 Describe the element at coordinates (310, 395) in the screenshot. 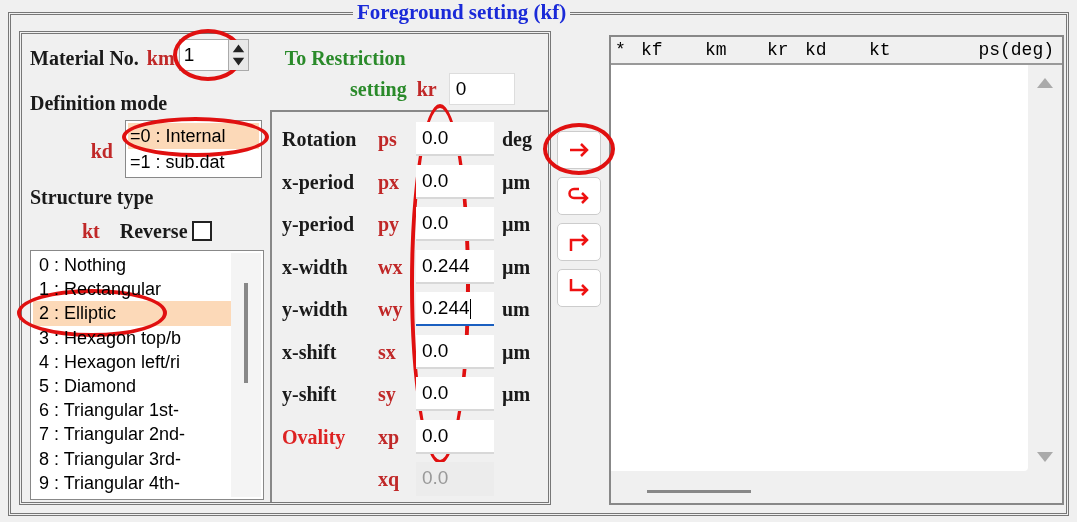

I see `parameter-label: y-shift` at that location.